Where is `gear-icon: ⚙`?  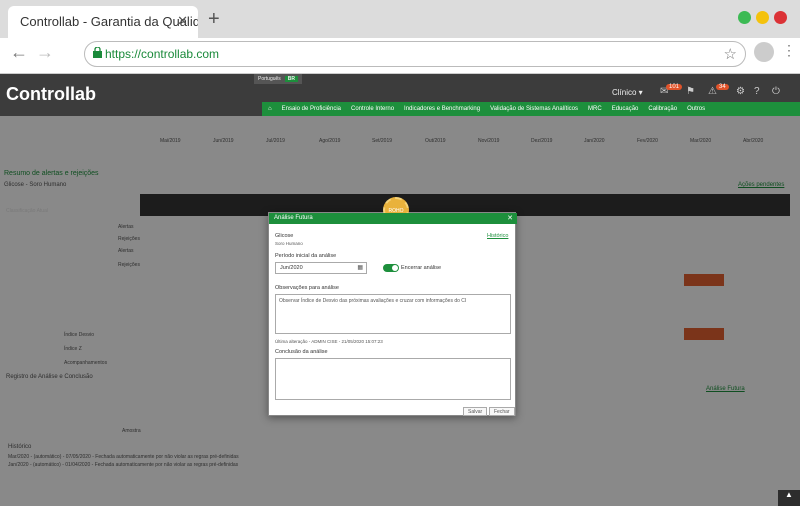 gear-icon: ⚙ is located at coordinates (740, 91).